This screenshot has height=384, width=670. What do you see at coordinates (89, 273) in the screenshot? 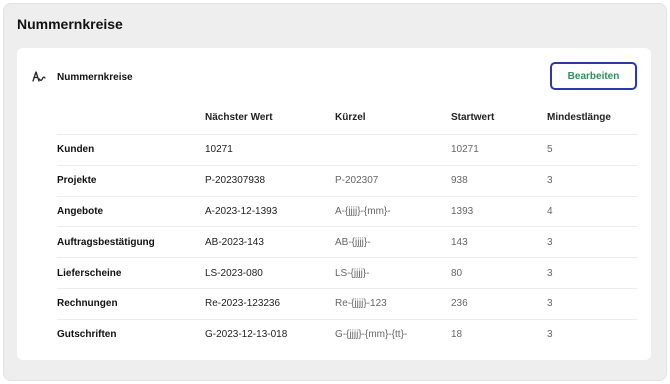
I see `row-label: Lieferscheine` at bounding box center [89, 273].